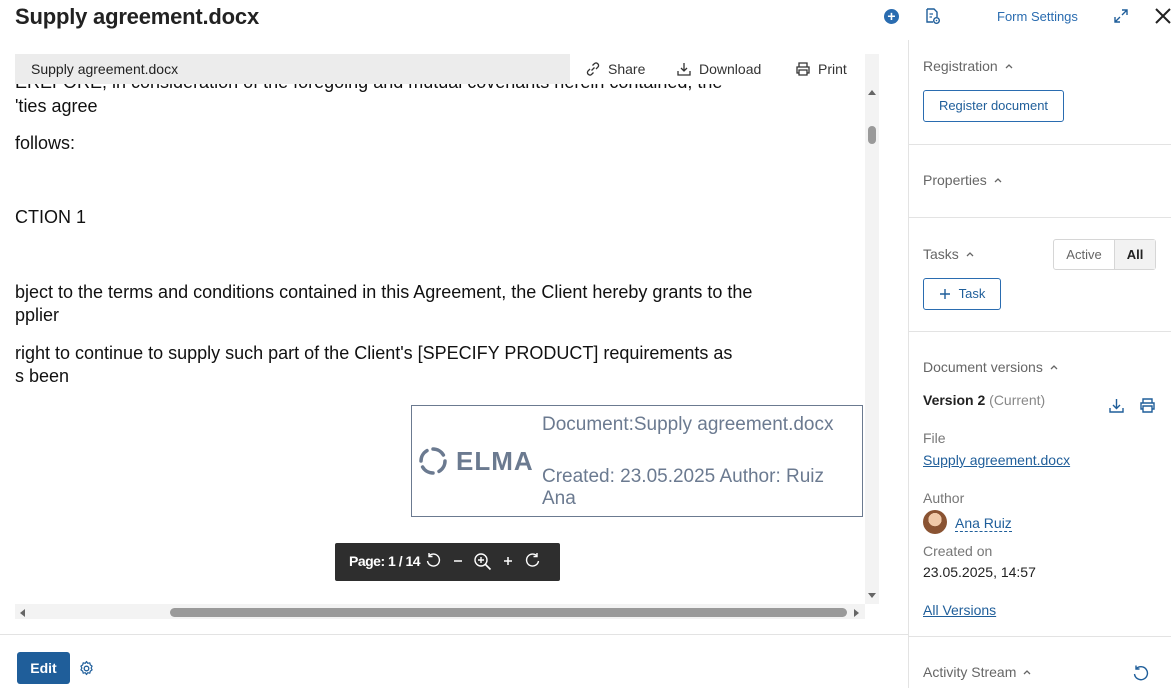  What do you see at coordinates (495, 461) in the screenshot?
I see `elma-logo-text: ELMA` at bounding box center [495, 461].